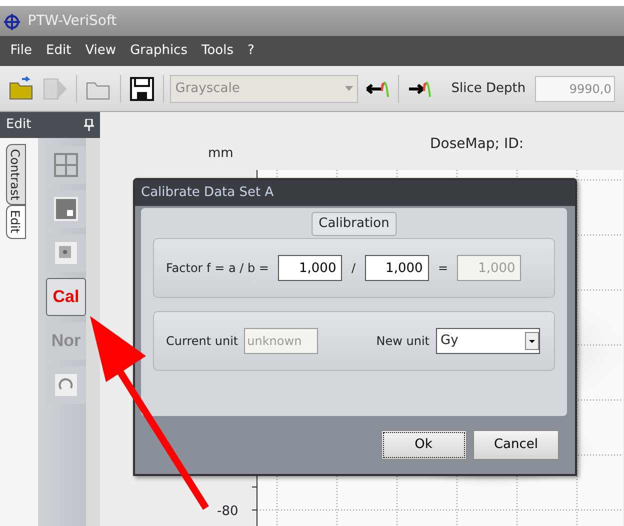 The height and width of the screenshot is (526, 624). What do you see at coordinates (16, 175) in the screenshot?
I see `side-tab: Contrast` at bounding box center [16, 175].